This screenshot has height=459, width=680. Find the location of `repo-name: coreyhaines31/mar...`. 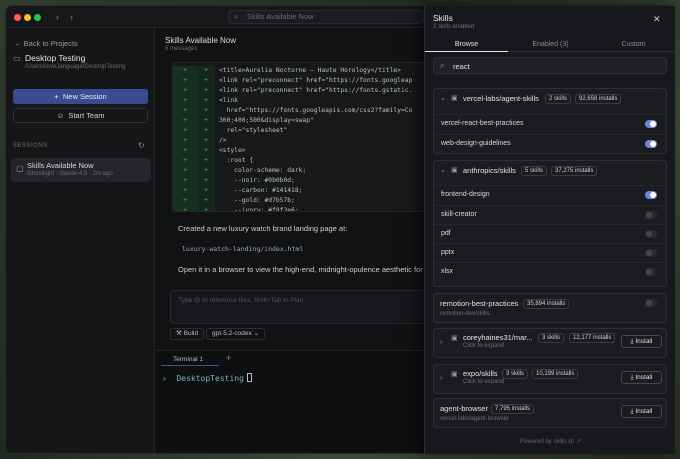

repo-name: coreyhaines31/mar... is located at coordinates (498, 337).